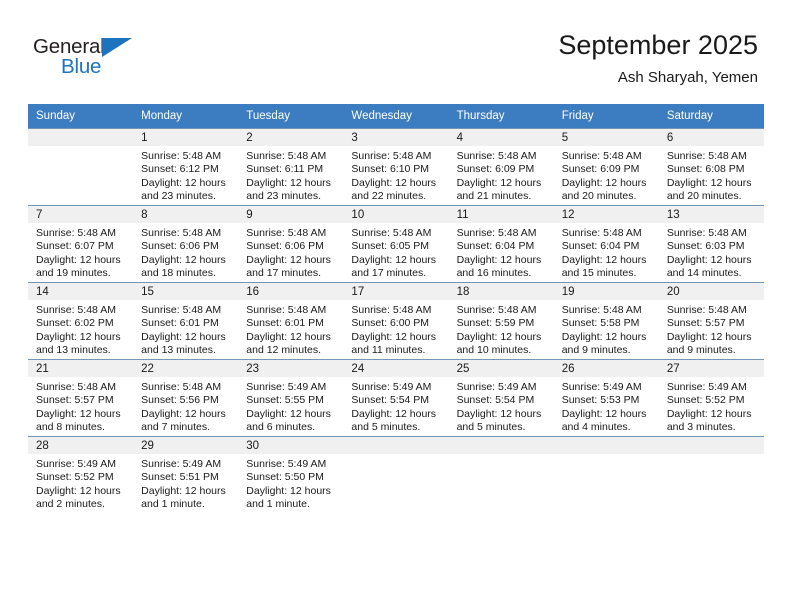 This screenshot has height=612, width=792. What do you see at coordinates (709, 420) in the screenshot?
I see `daylight-text: Daylight: 12 hours and 3 minutes.` at bounding box center [709, 420].